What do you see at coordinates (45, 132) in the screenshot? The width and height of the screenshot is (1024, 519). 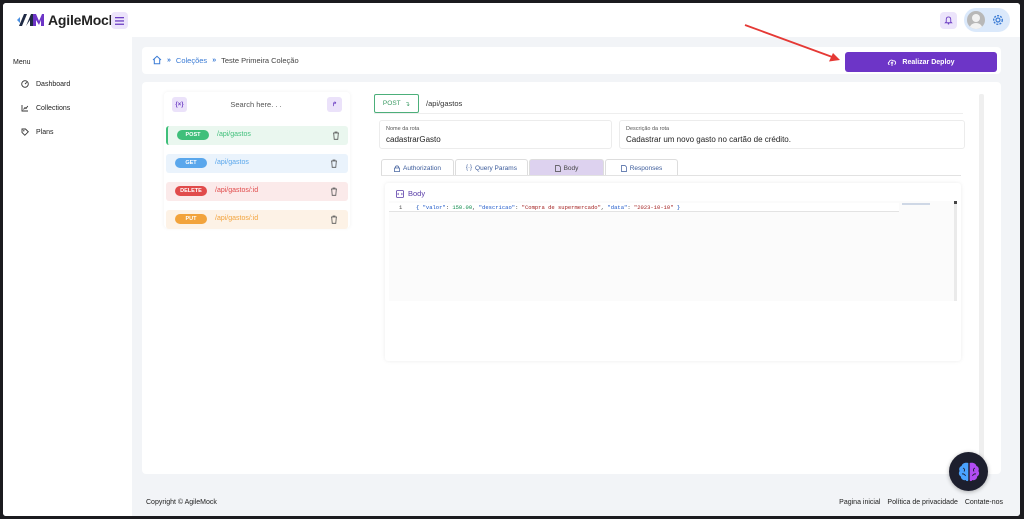 I see `sidebar-item-label: Plans` at bounding box center [45, 132].